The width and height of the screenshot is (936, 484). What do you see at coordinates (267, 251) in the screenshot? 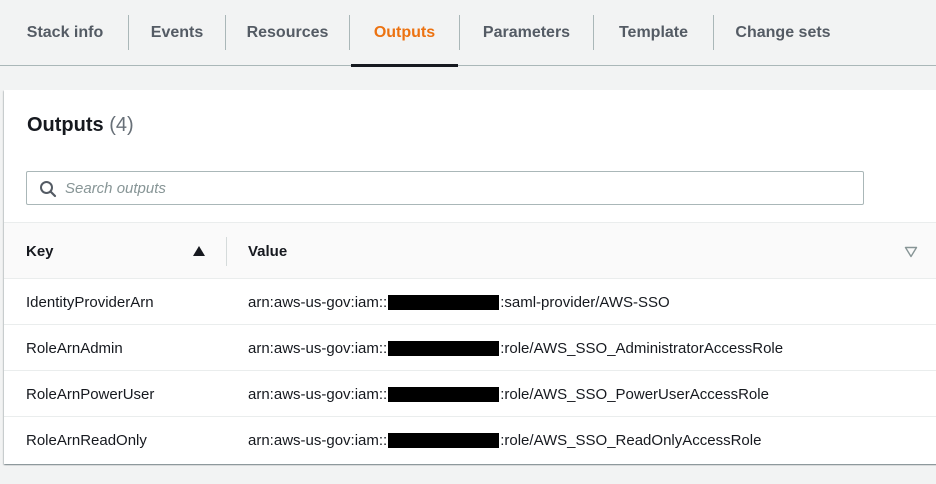
I see `column-header-value: Value` at bounding box center [267, 251].